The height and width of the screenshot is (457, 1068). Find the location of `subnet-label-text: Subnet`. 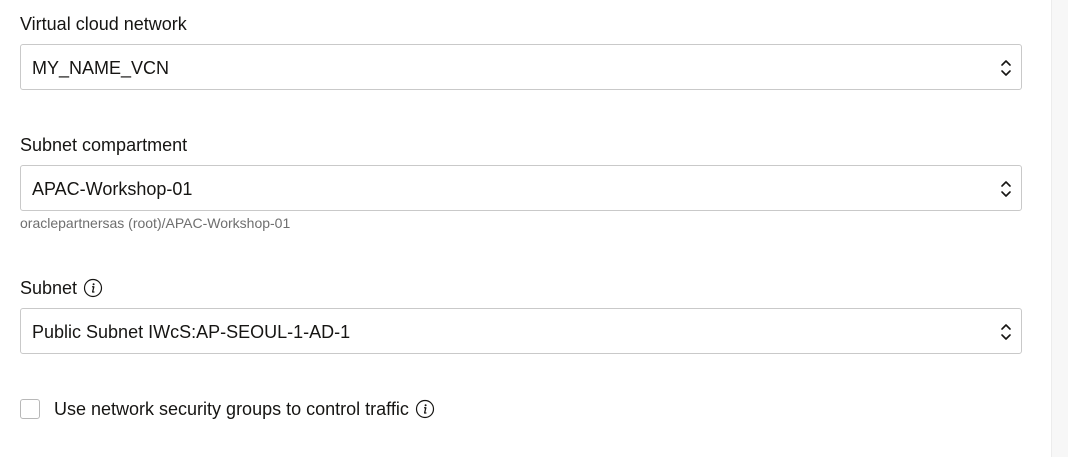

subnet-label-text: Subnet is located at coordinates (49, 288).